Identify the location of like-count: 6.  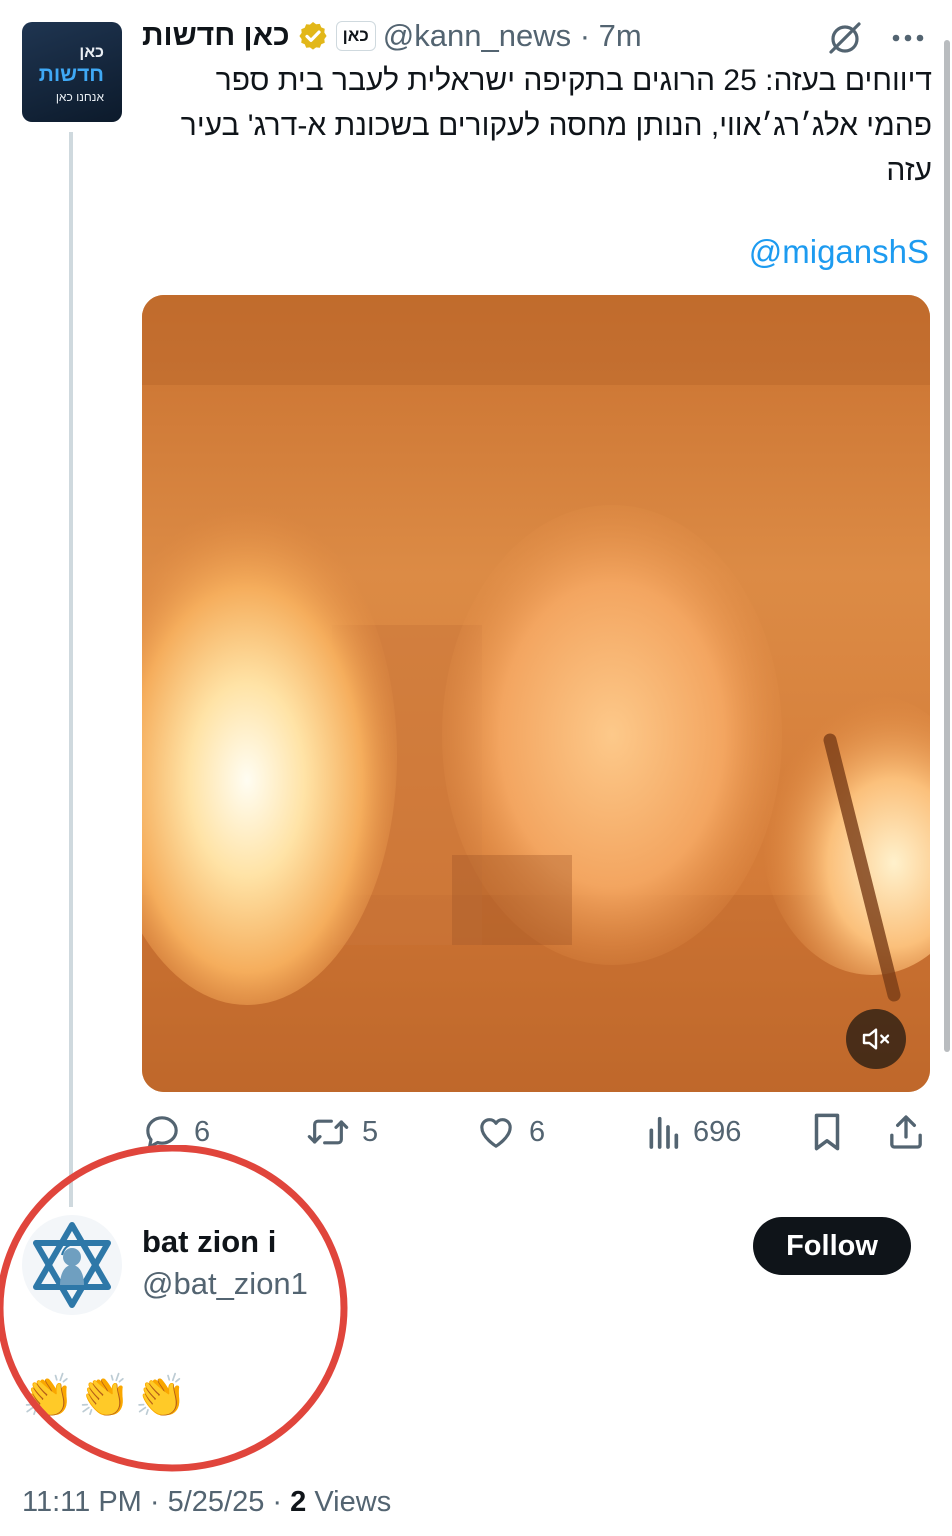
(537, 1131).